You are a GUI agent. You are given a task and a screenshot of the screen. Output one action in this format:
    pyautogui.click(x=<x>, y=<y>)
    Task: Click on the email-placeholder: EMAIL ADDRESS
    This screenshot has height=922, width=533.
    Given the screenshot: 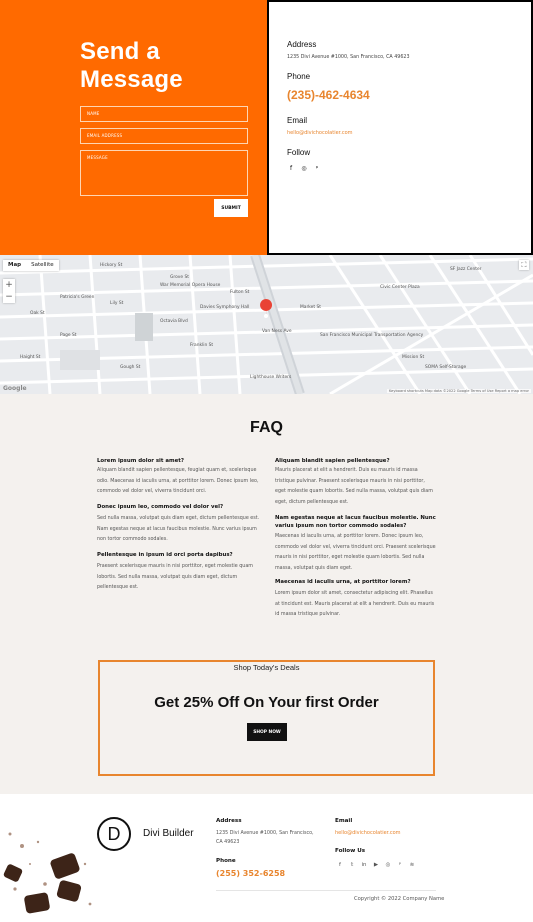 What is the action you would take?
    pyautogui.click(x=105, y=135)
    